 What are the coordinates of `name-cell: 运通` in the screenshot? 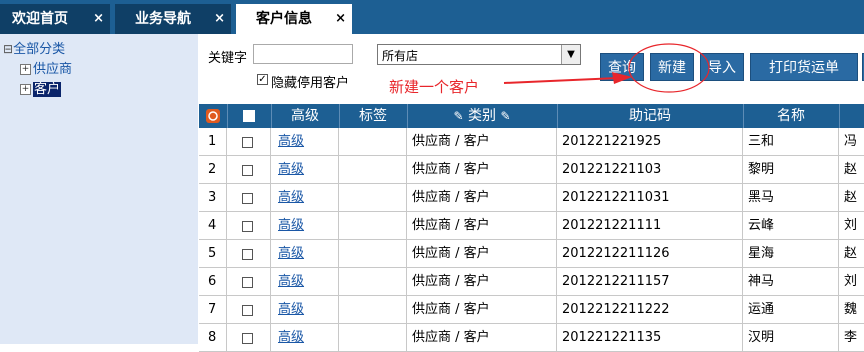 It's located at (791, 309).